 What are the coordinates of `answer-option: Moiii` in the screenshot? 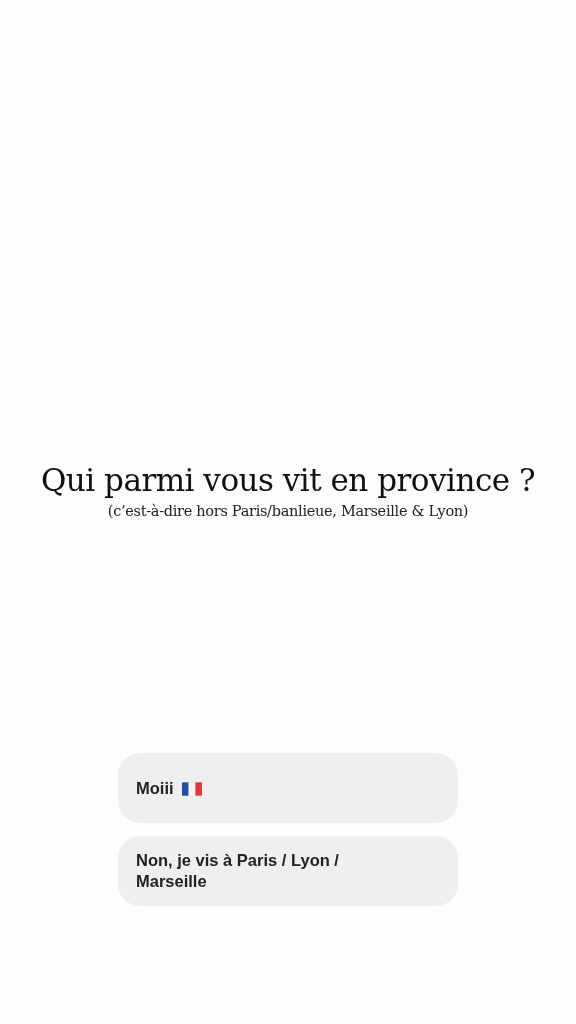 It's located at (288, 787).